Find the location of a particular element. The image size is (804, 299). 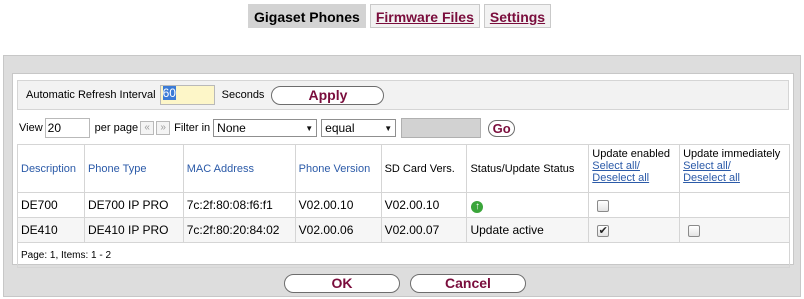

per-page-input: 20 is located at coordinates (67, 128).